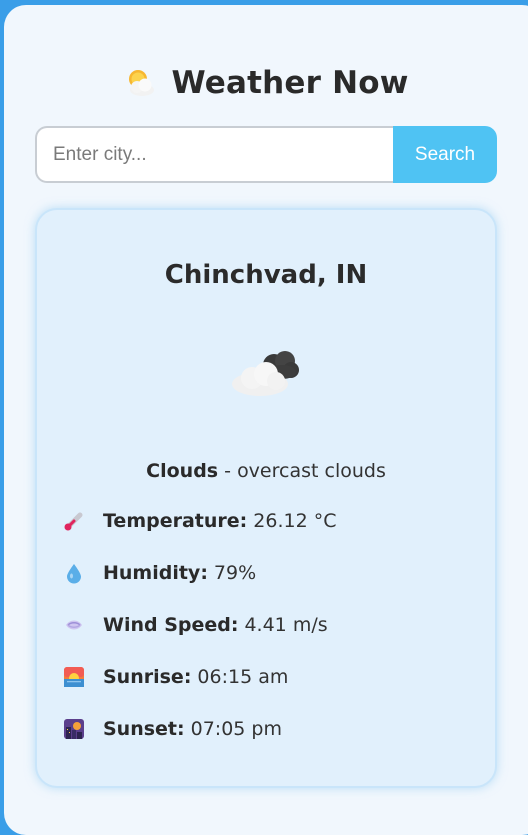  What do you see at coordinates (295, 521) in the screenshot?
I see `detail-value: 26.12 °C` at bounding box center [295, 521].